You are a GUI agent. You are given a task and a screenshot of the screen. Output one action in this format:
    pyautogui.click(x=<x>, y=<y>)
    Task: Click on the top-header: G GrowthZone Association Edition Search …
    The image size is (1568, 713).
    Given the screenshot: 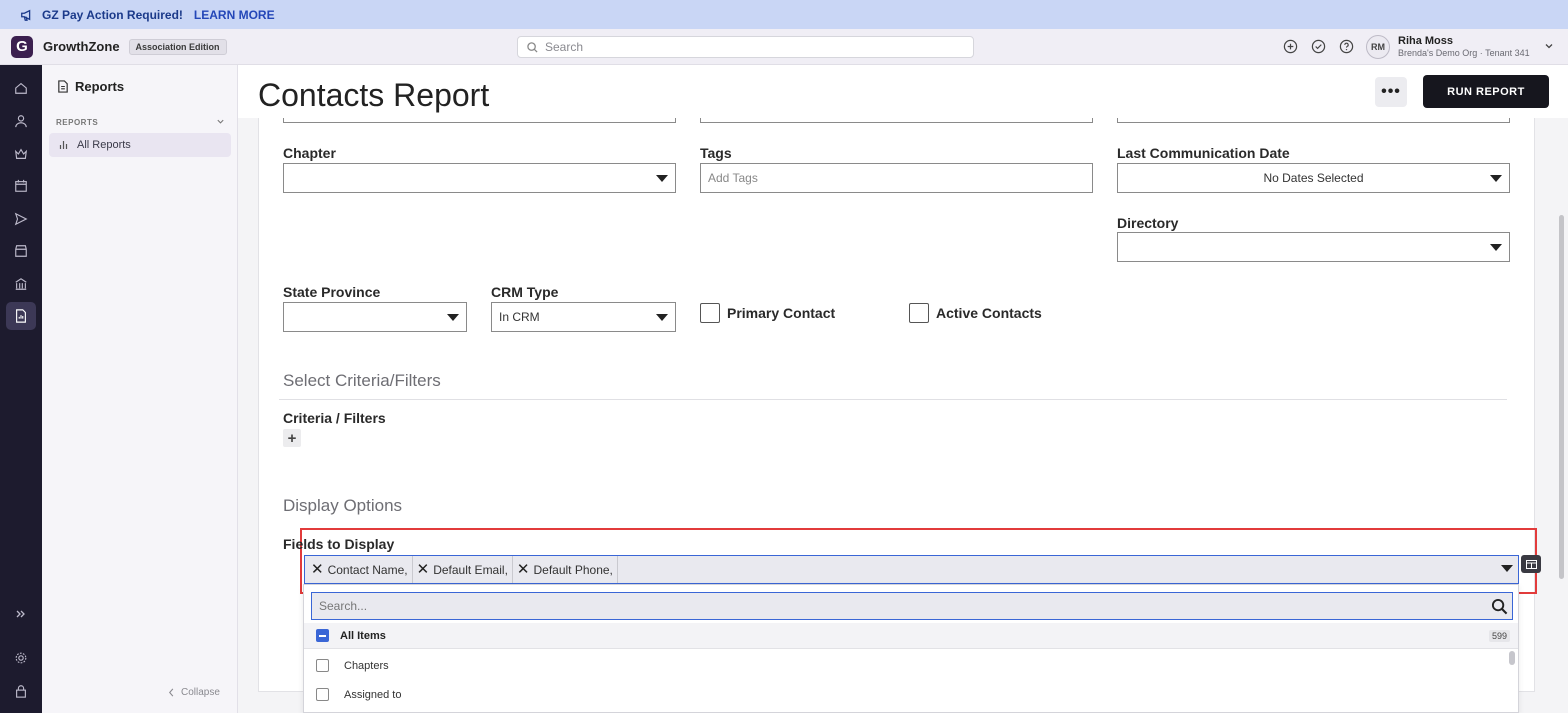 What is the action you would take?
    pyautogui.click(x=784, y=47)
    